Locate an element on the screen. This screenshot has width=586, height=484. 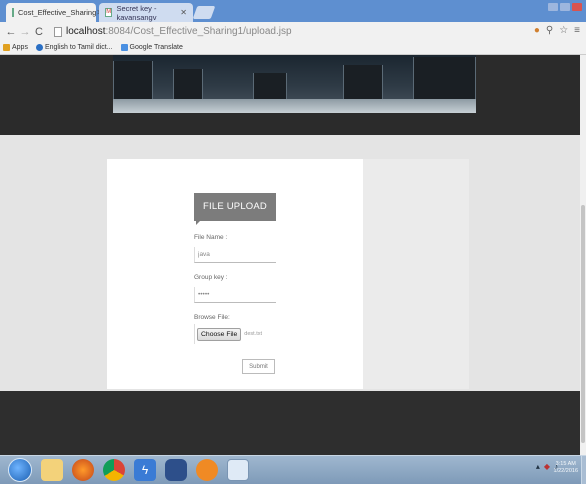
extension-icon: ● is located at coordinates (537, 30).